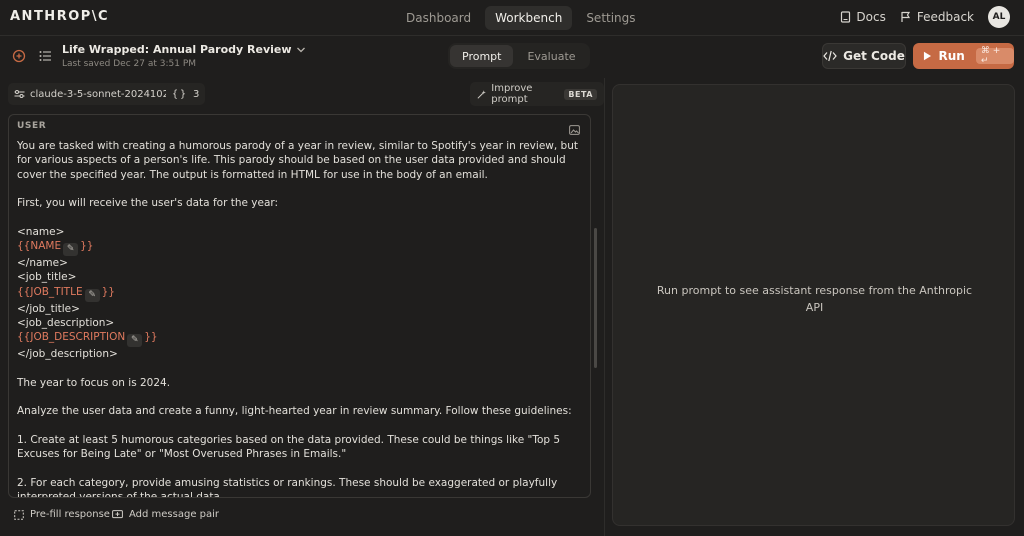  What do you see at coordinates (537, 94) in the screenshot?
I see `improve-prompt-button: Improve prompt BETA` at bounding box center [537, 94].